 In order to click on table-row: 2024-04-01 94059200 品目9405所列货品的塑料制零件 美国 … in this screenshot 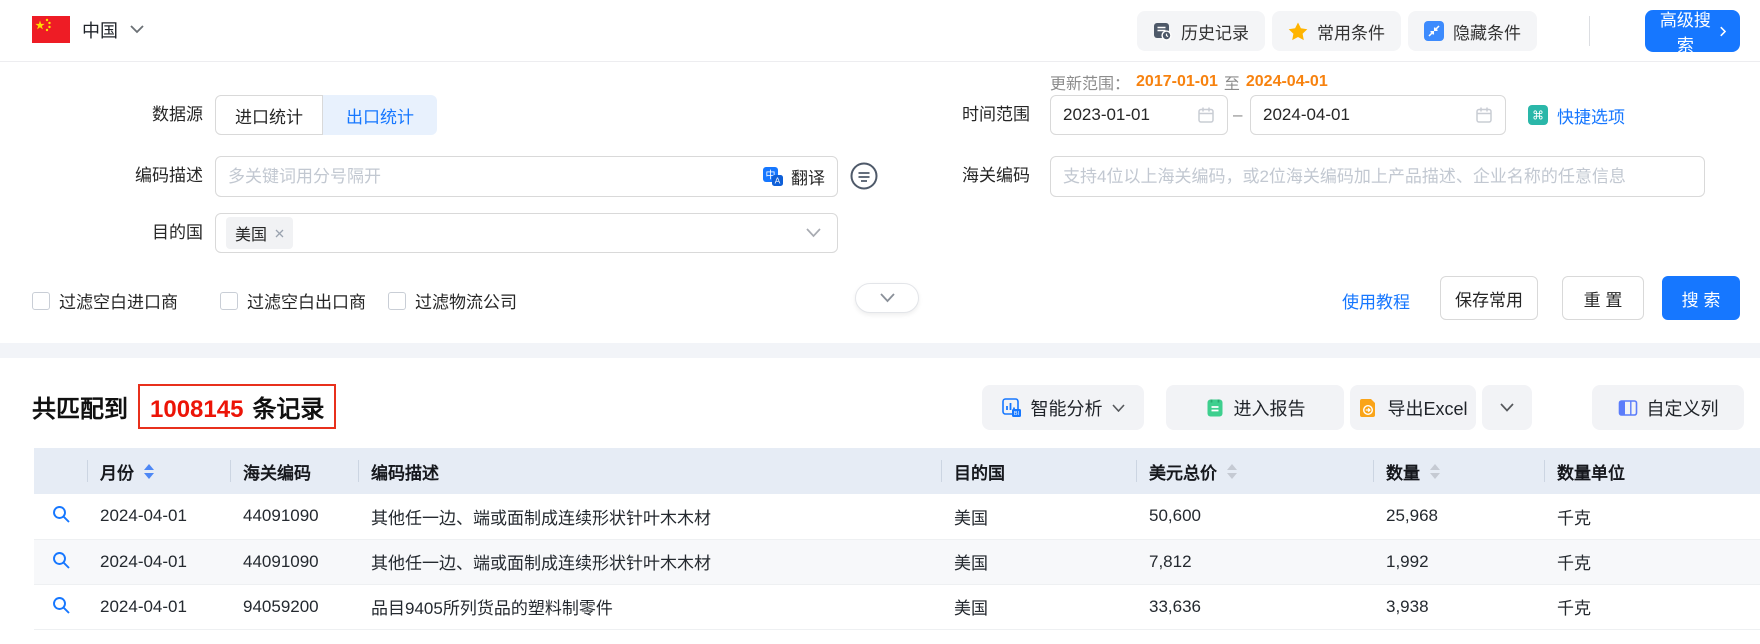, I will do `click(897, 607)`.